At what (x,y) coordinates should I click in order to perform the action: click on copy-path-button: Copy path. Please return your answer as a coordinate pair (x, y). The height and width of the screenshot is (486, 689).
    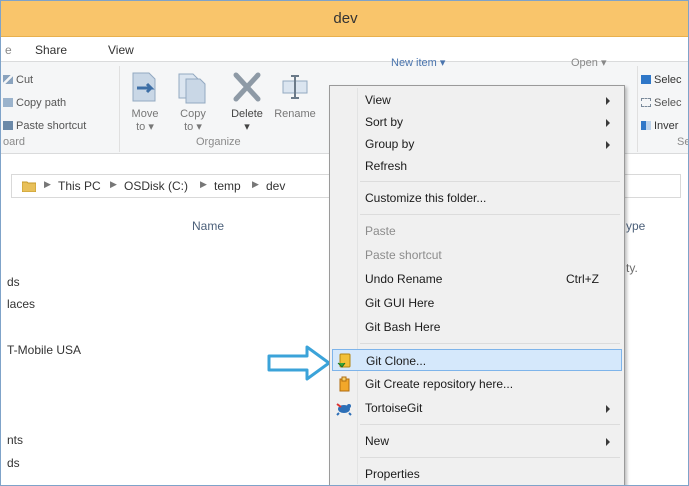
    Looking at the image, I should click on (34, 103).